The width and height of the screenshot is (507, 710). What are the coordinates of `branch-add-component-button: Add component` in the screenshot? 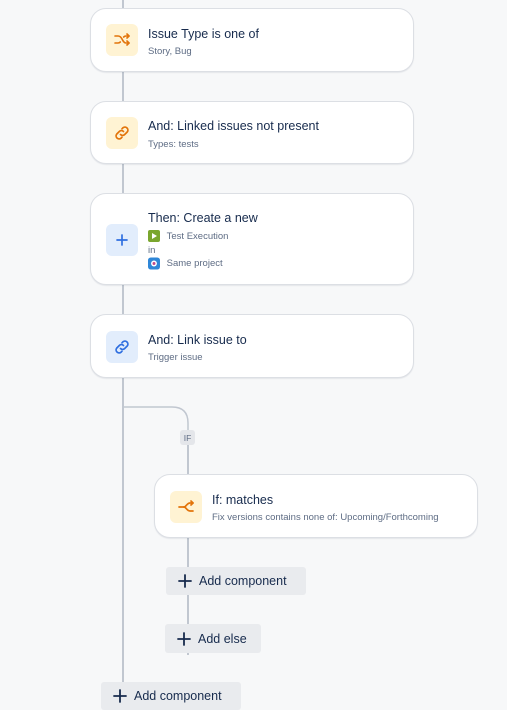 It's located at (236, 581).